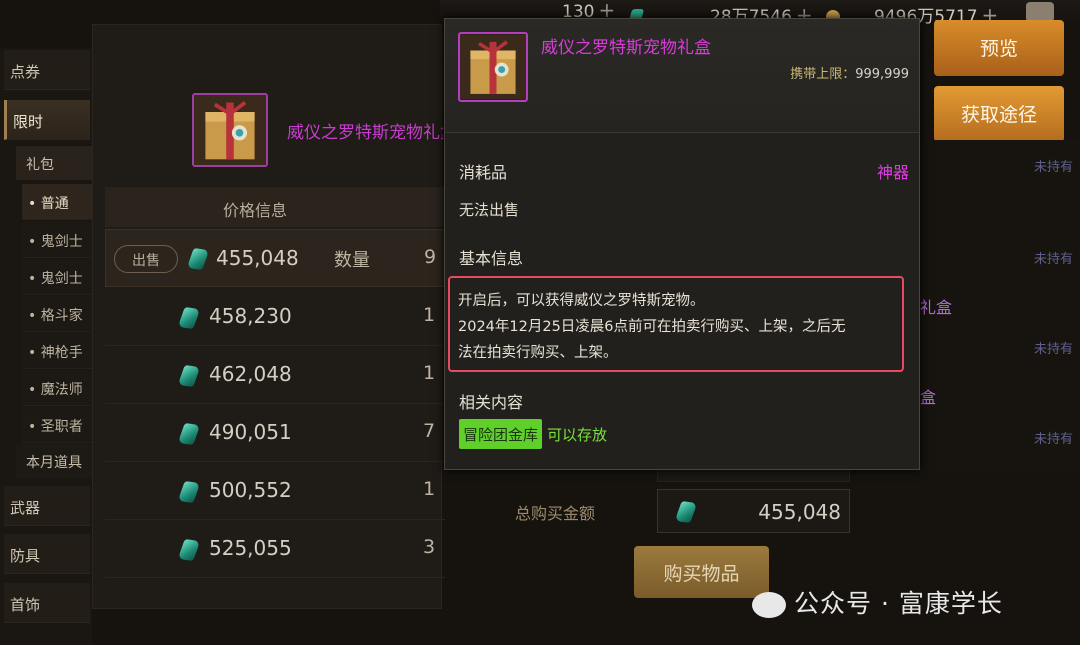  What do you see at coordinates (1040, 12) in the screenshot?
I see `mailbox-icon` at bounding box center [1040, 12].